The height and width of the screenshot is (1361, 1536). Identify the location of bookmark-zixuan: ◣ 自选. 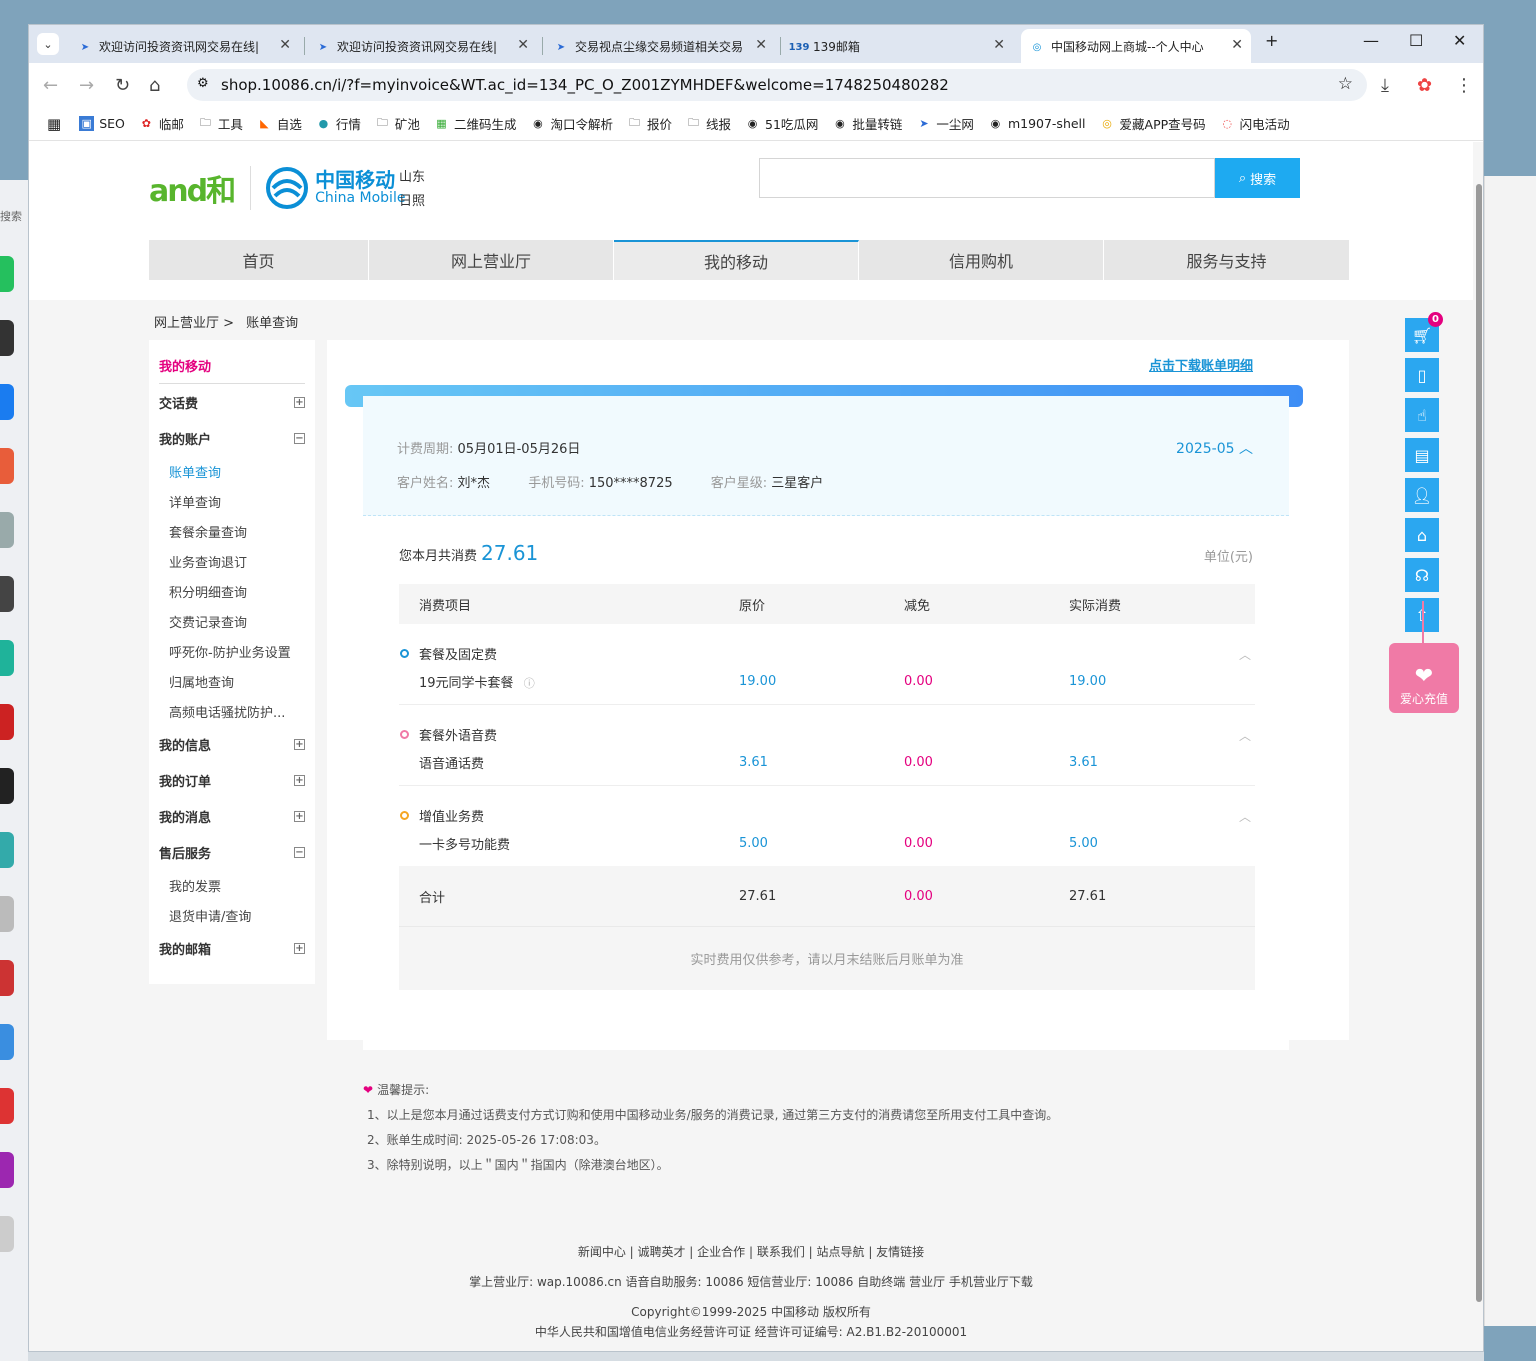
(279, 123).